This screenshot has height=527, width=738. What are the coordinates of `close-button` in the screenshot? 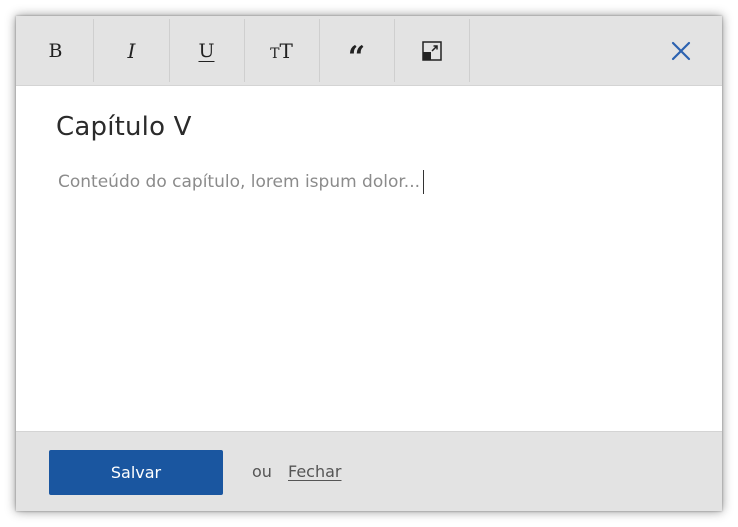 It's located at (681, 51).